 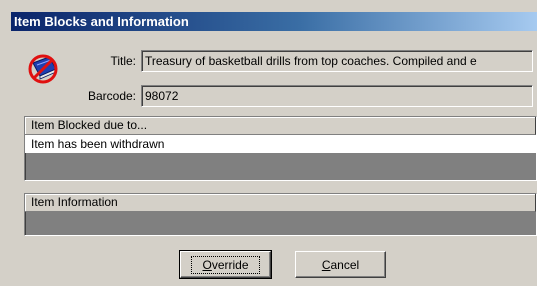 I want to click on override-button: Override, so click(x=225, y=264).